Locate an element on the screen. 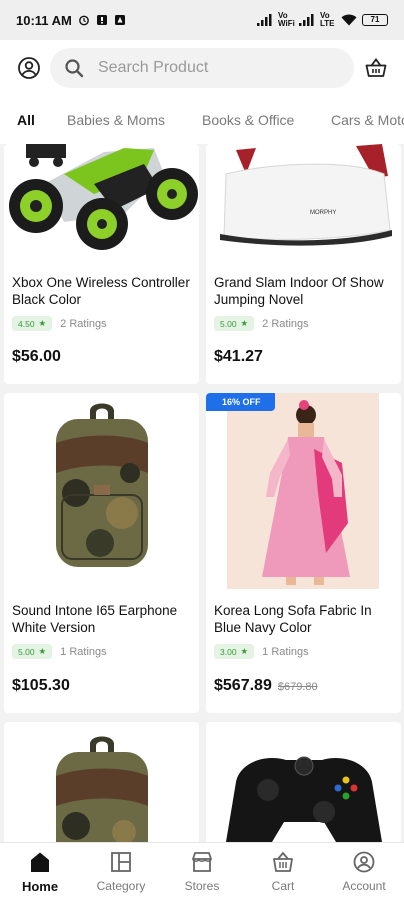 The width and height of the screenshot is (404, 900). tab-books-office: Books & Office is located at coordinates (248, 120).